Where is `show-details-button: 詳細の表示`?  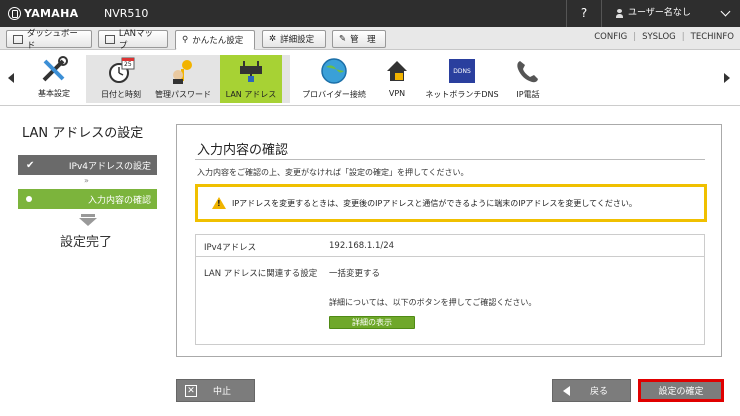
show-details-button: 詳細の表示 is located at coordinates (372, 322).